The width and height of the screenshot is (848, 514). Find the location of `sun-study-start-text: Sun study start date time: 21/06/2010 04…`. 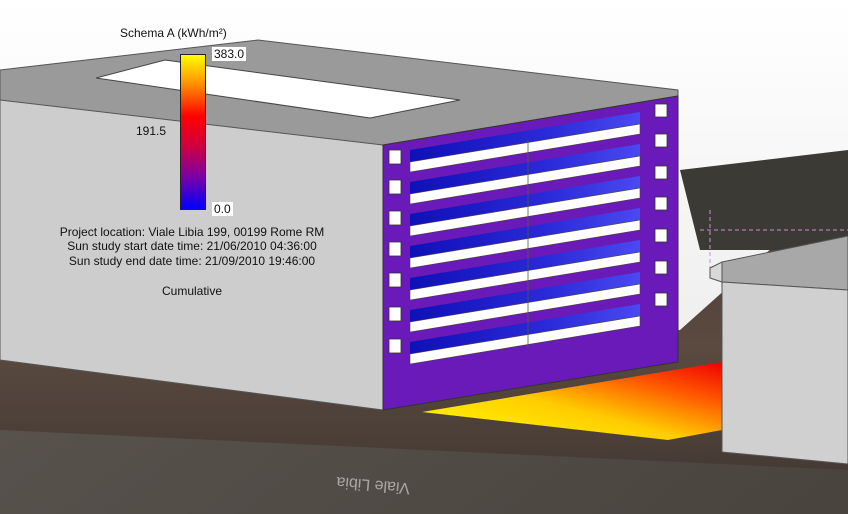

sun-study-start-text: Sun study start date time: 21/06/2010 04… is located at coordinates (192, 246).